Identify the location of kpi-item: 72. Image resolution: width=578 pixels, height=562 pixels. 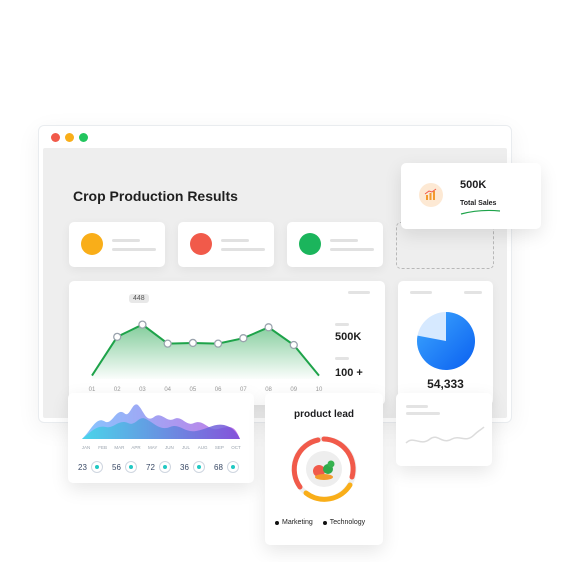
(158, 467).